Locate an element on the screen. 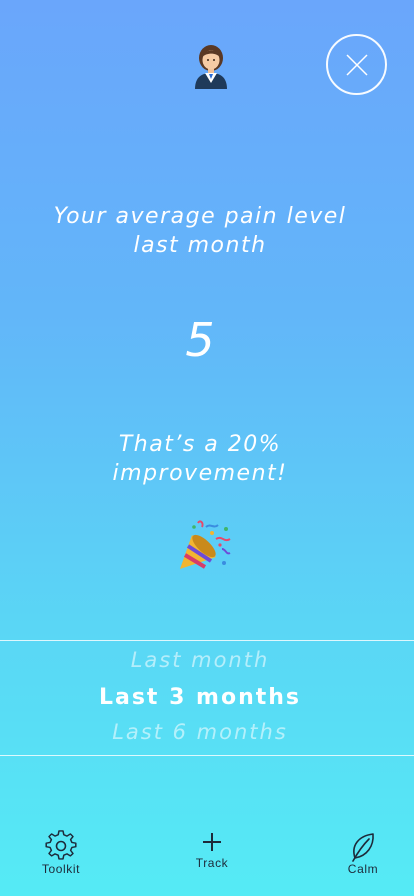 This screenshot has height=896, width=414. picker-option-last-3-months: Last 3 months is located at coordinates (200, 697).